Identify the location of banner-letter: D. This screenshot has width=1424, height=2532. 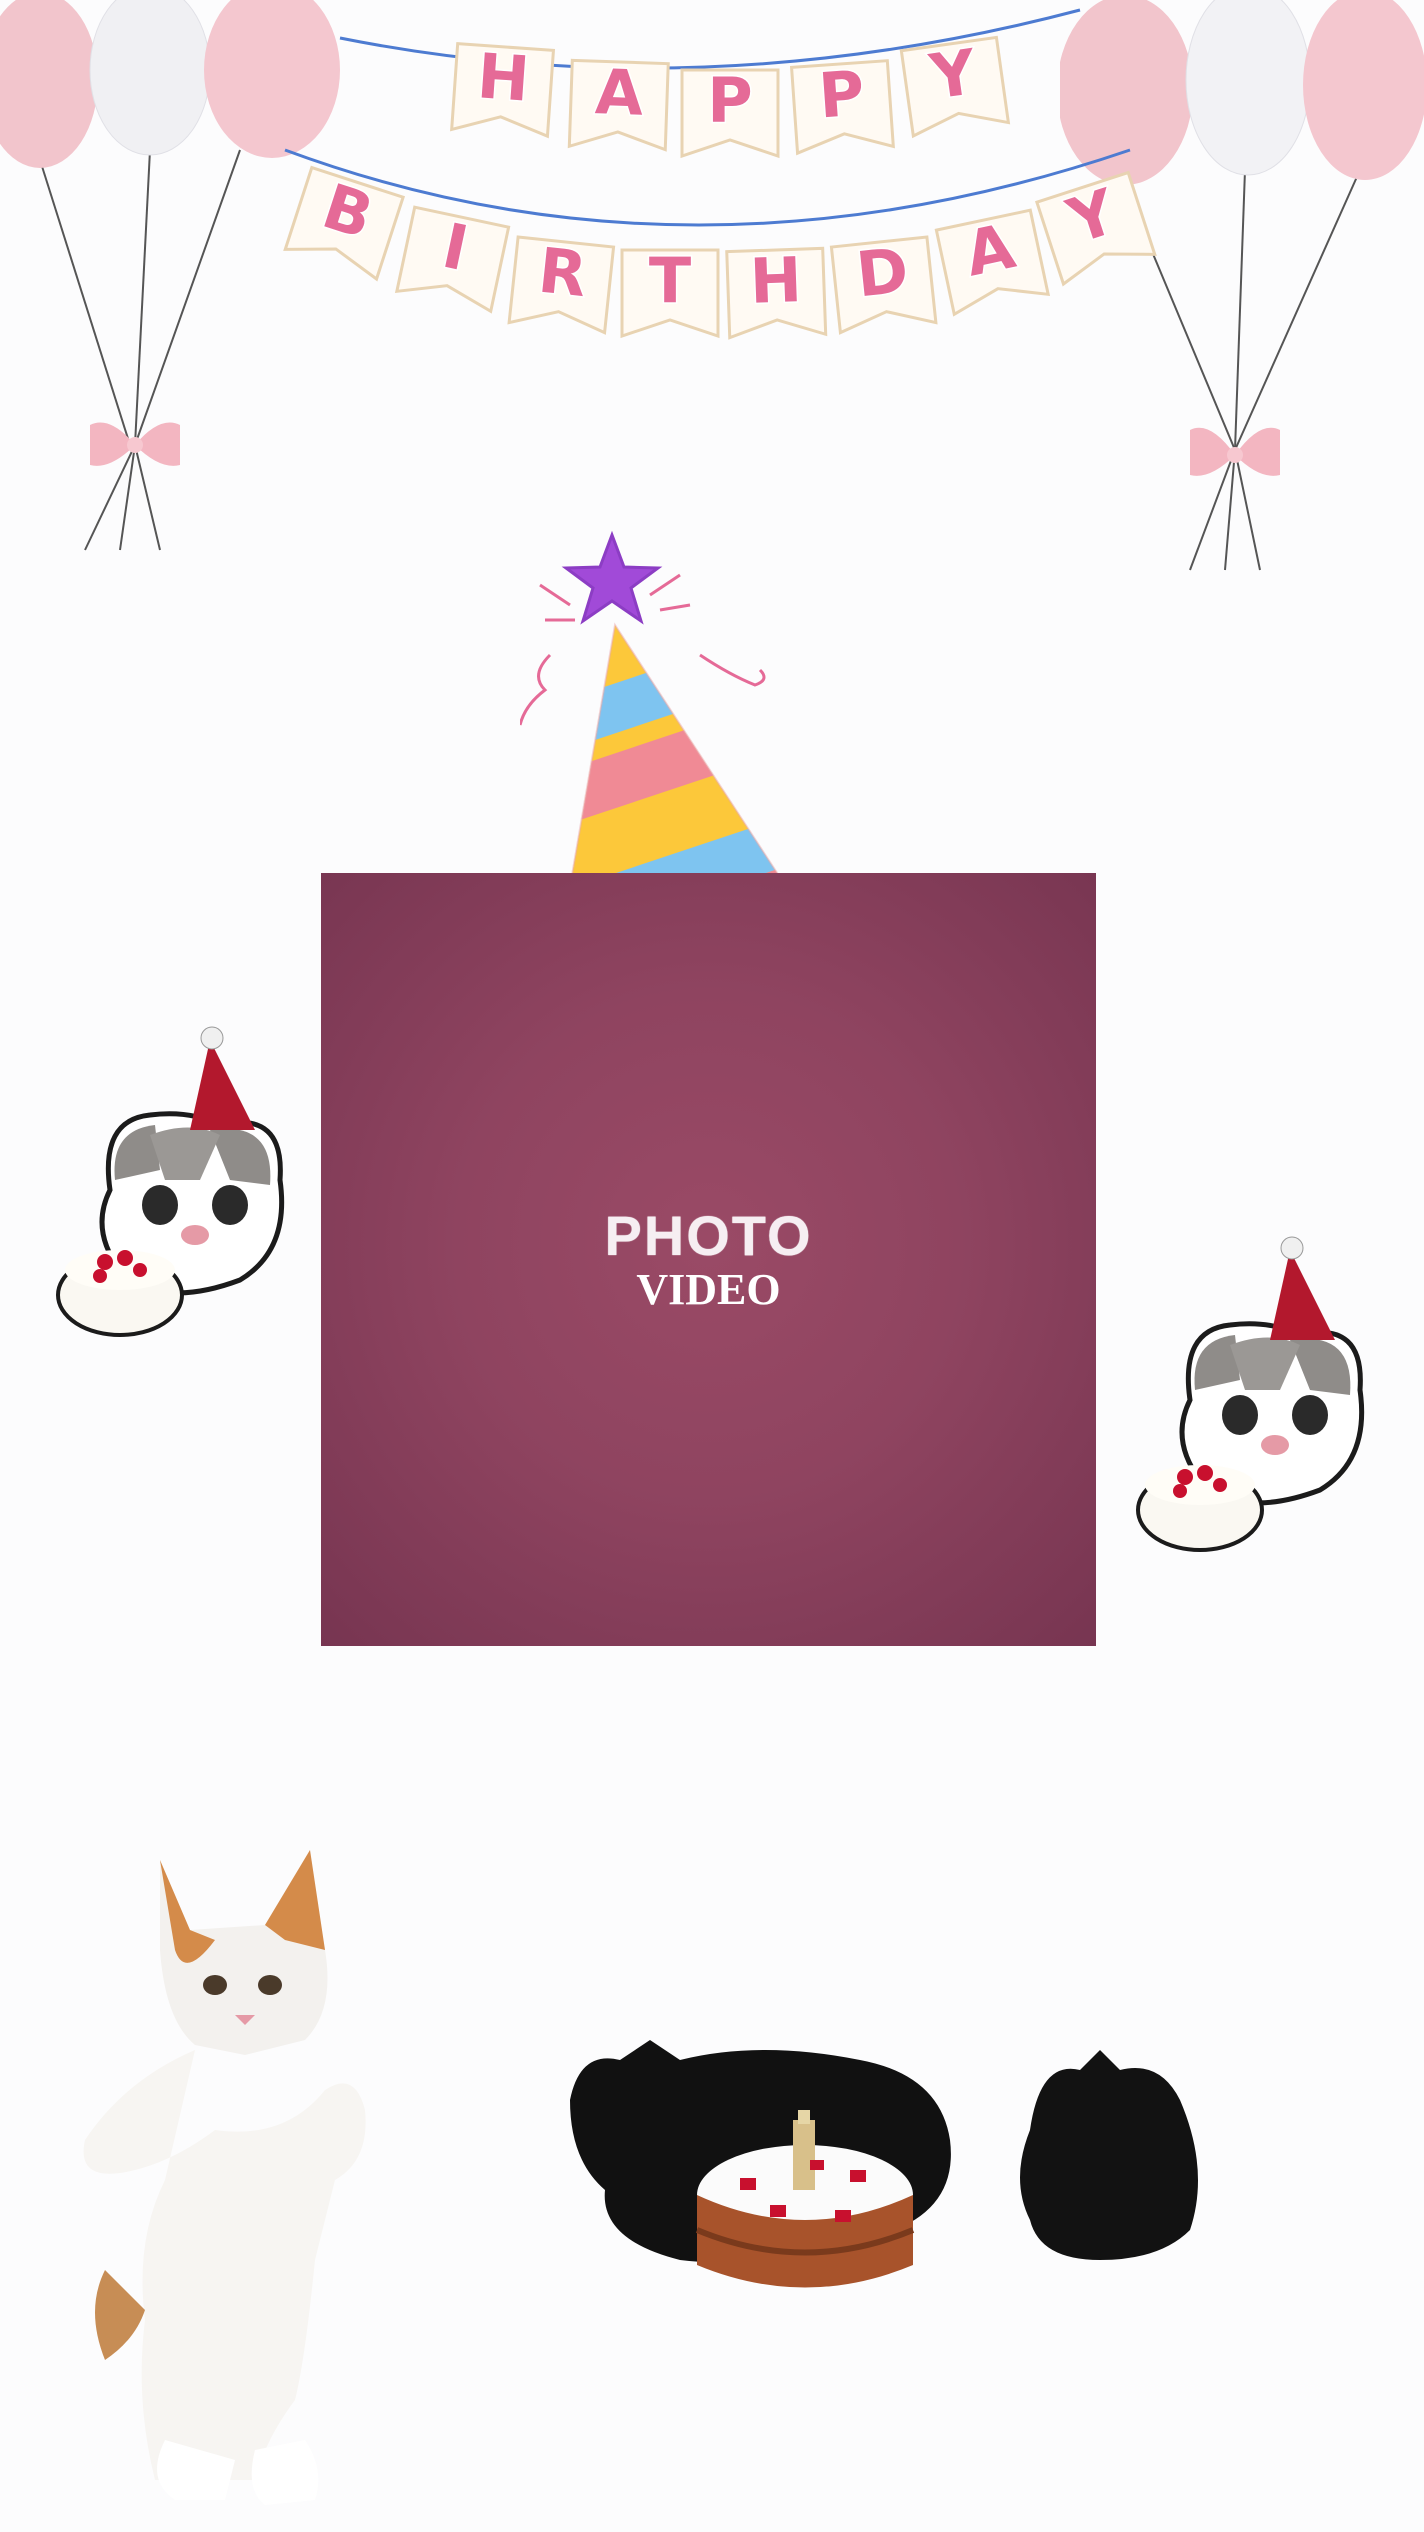
(882, 272).